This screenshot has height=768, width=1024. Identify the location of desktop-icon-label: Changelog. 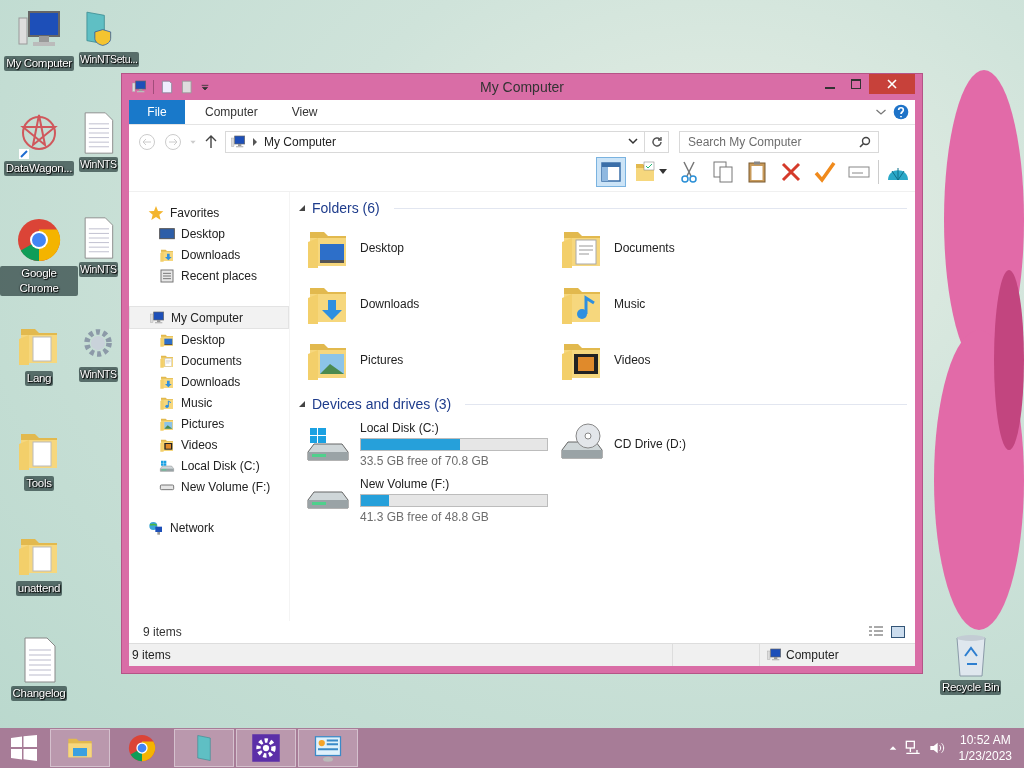
(39, 693).